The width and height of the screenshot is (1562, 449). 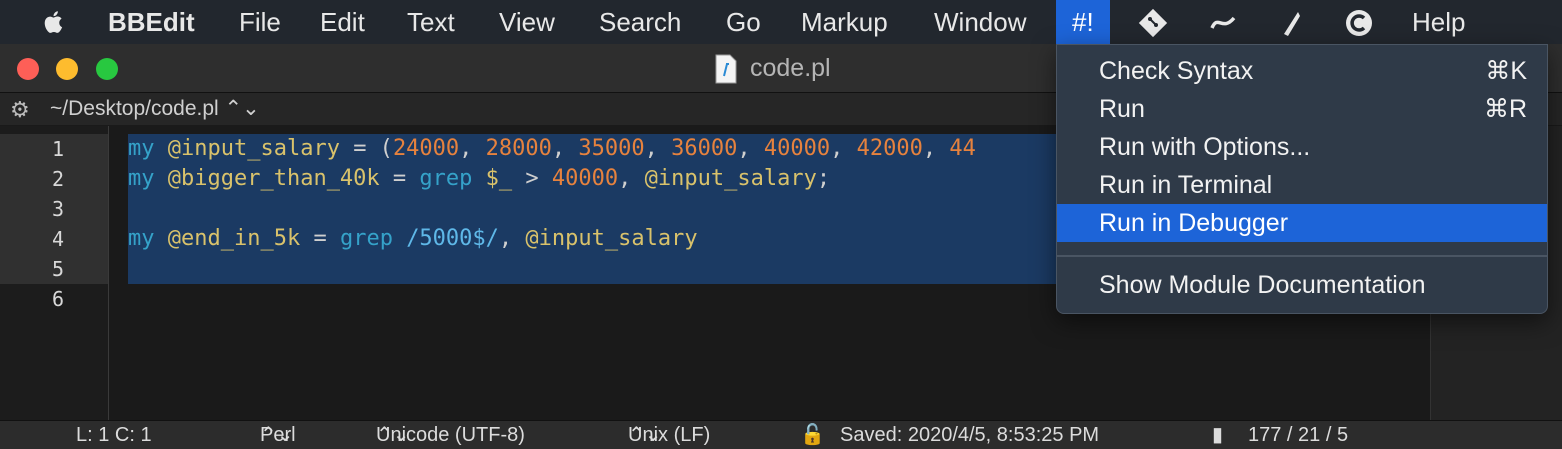 What do you see at coordinates (1302, 71) in the screenshot?
I see `menu-item-check-syntax: Check Syntax ⌘K` at bounding box center [1302, 71].